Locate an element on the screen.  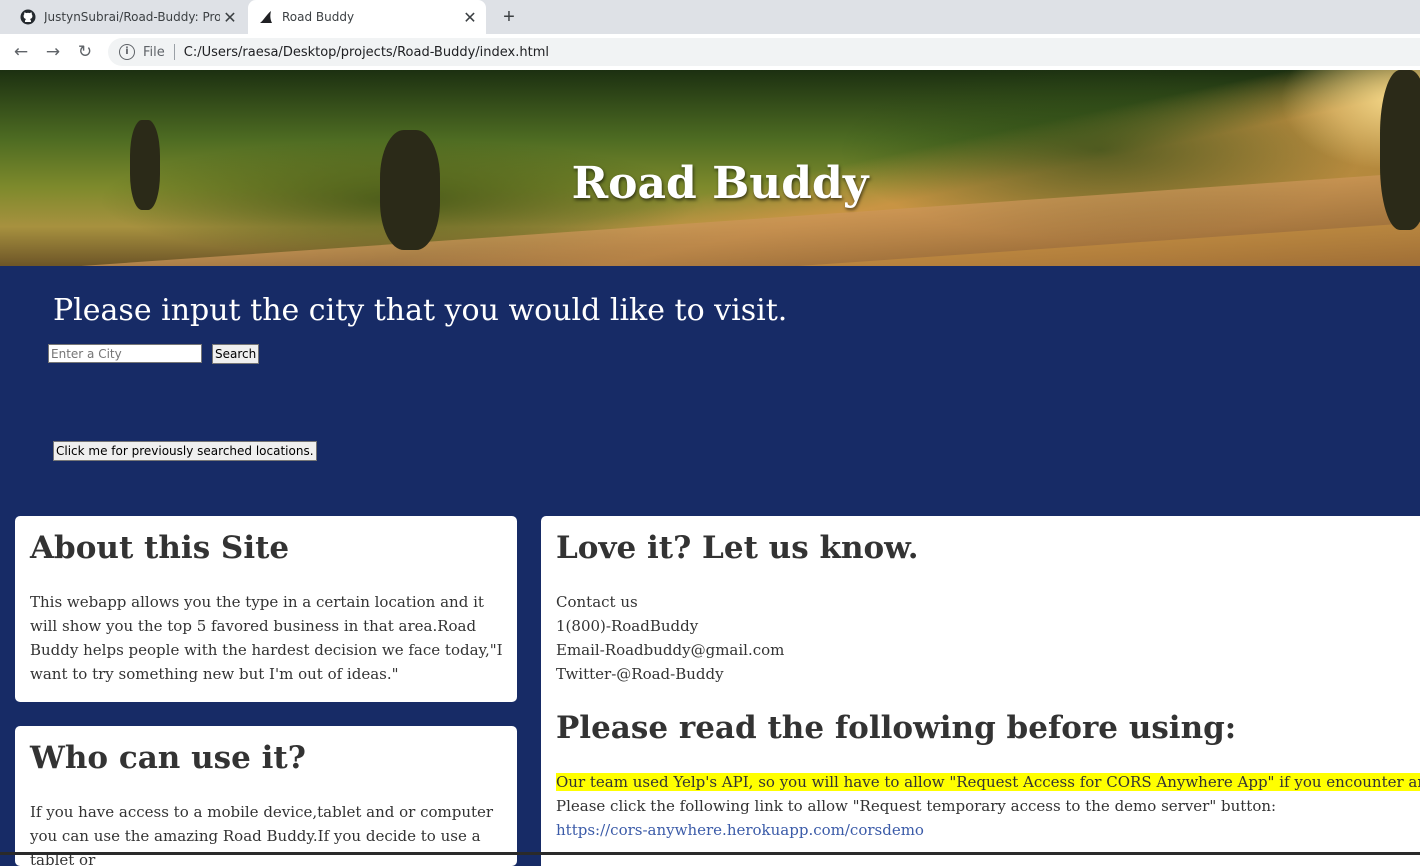
feedback-heading: Love it? Let us know. is located at coordinates (737, 548).